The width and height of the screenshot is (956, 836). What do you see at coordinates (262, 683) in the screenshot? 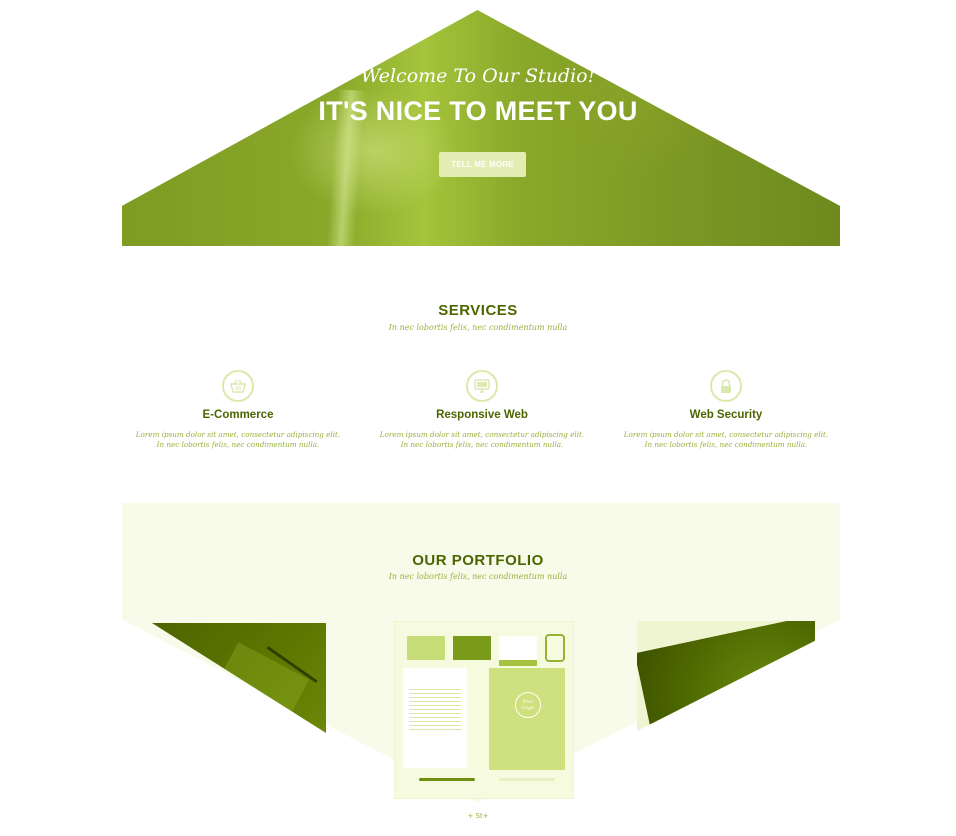
I see `desk-paper-image` at bounding box center [262, 683].